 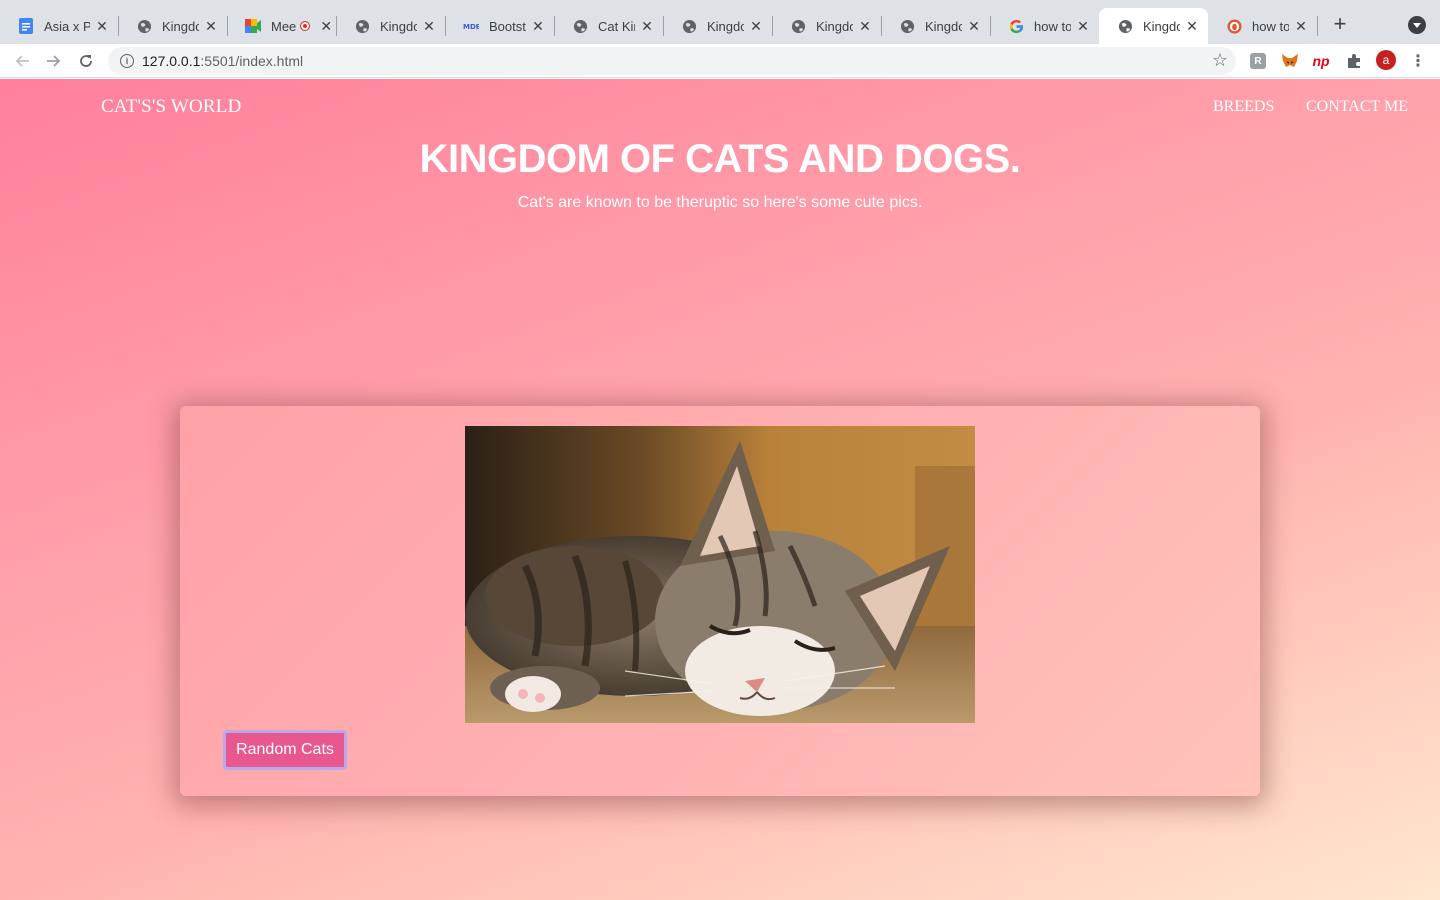 I want to click on forward-arrow-icon, so click(x=54, y=61).